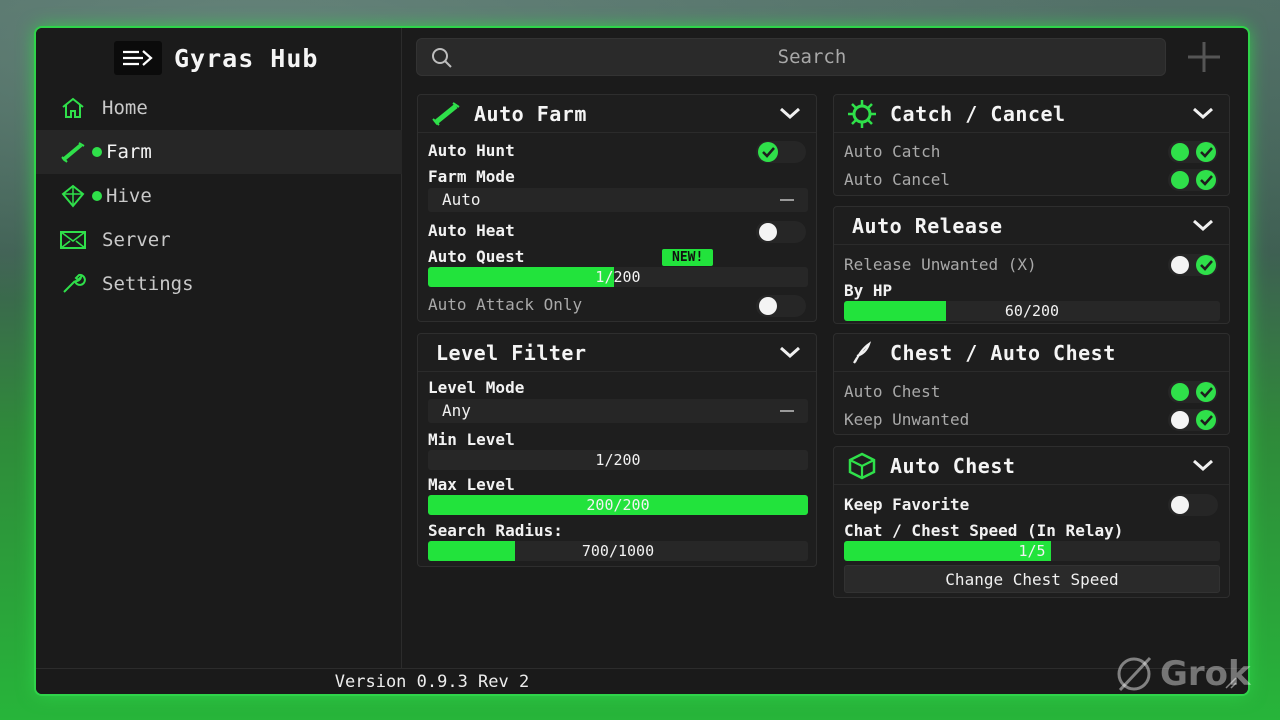 The image size is (1280, 720). What do you see at coordinates (618, 200) in the screenshot?
I see `farm-mode-dropdown: Auto` at bounding box center [618, 200].